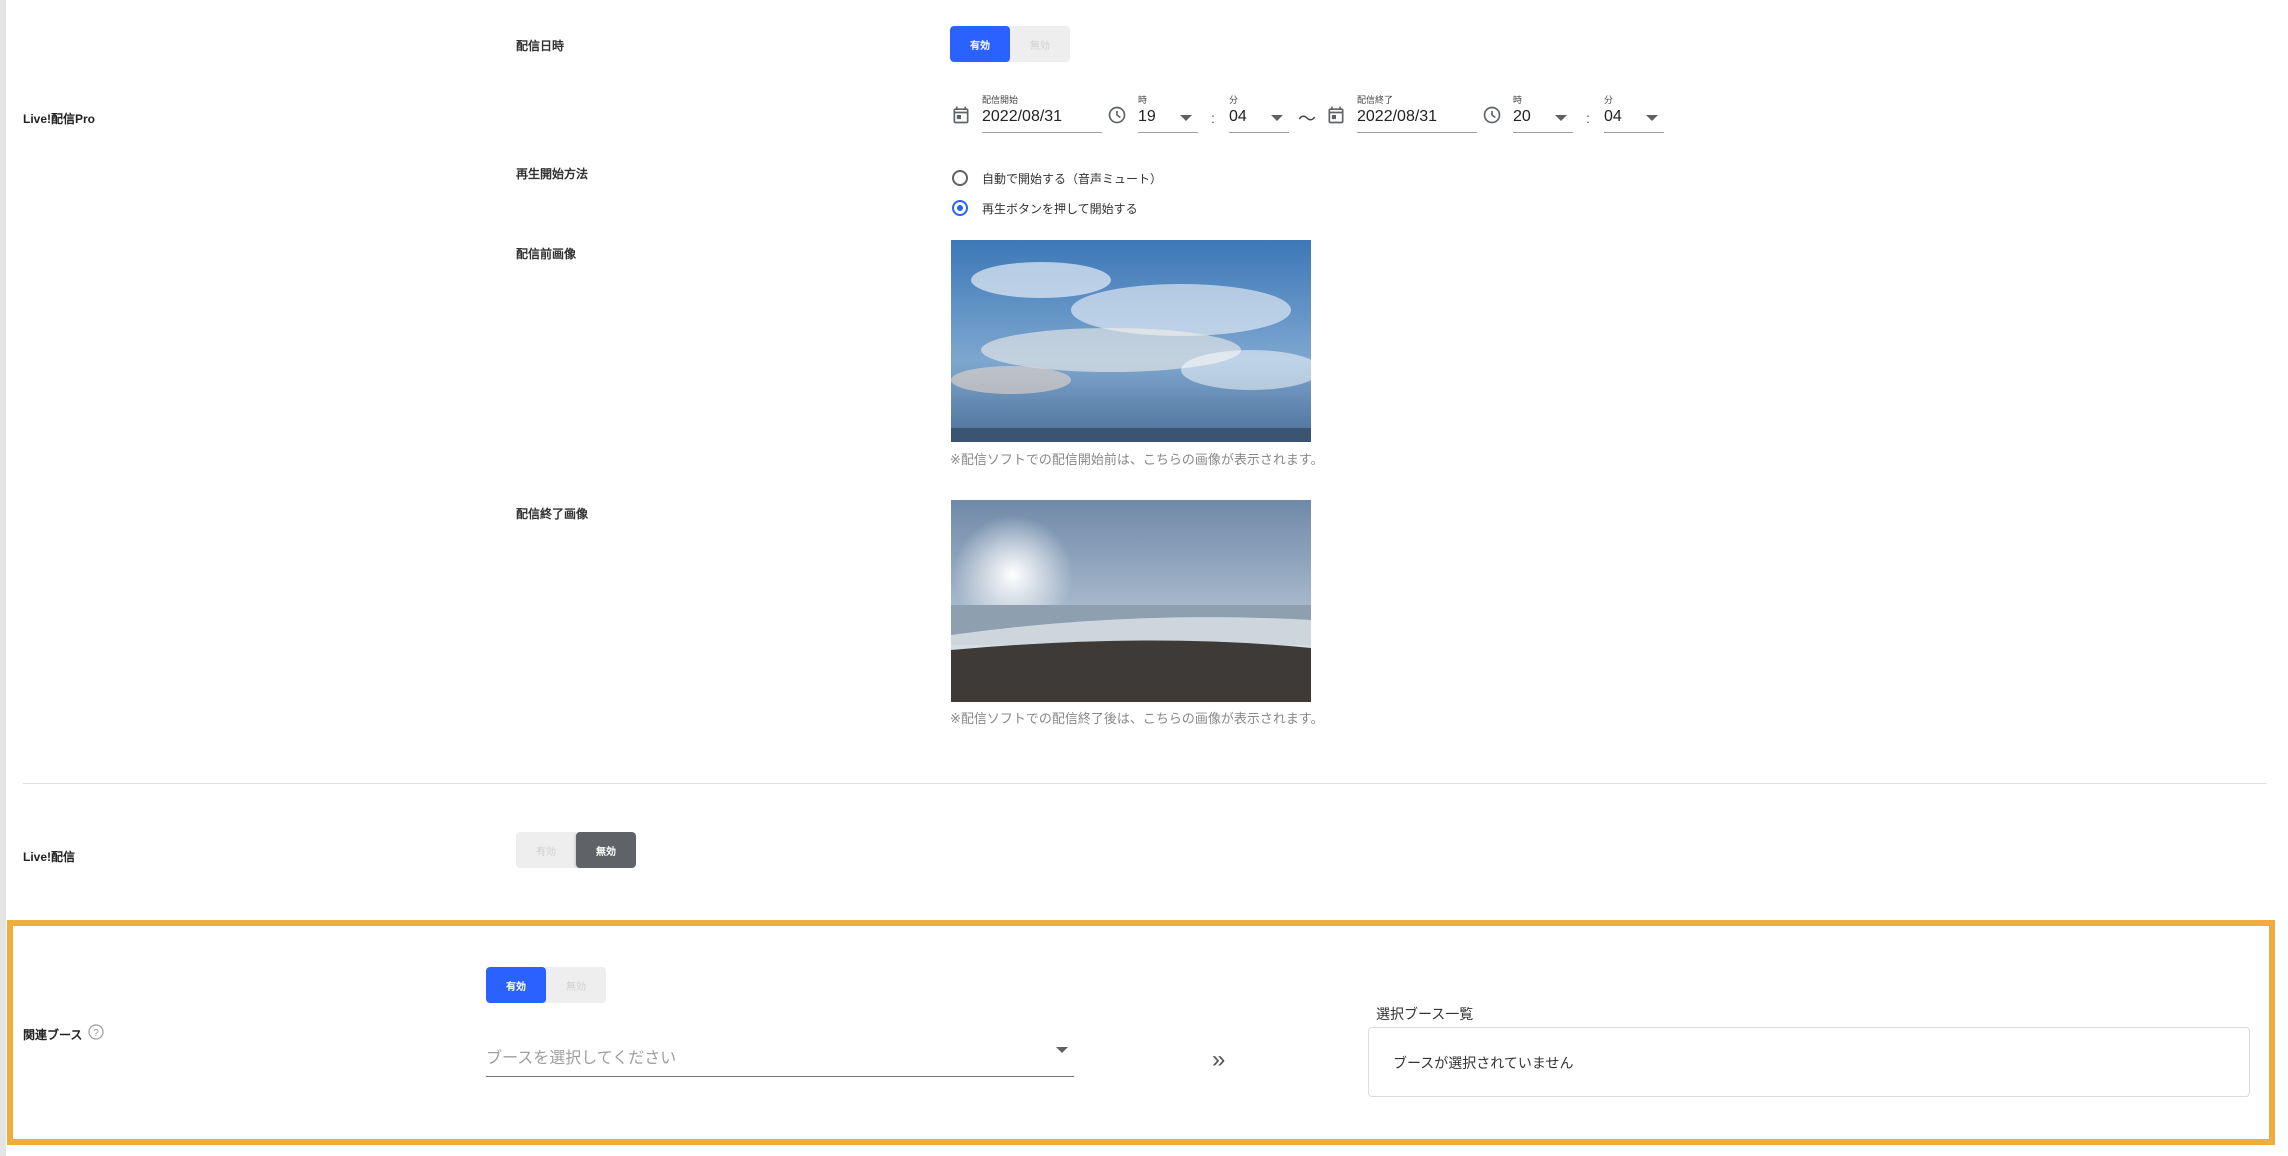 This screenshot has width=2288, height=1156. Describe the element at coordinates (540, 46) in the screenshot. I see `stream-datetime-label: 配信日時` at that location.